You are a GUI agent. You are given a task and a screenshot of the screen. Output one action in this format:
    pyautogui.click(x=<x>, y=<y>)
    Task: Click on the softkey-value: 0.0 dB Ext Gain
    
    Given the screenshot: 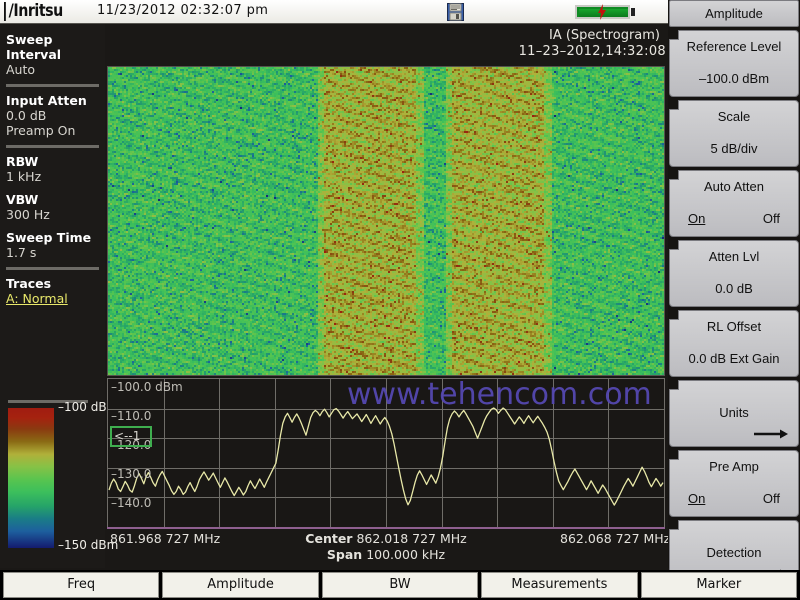 What is the action you would take?
    pyautogui.click(x=734, y=358)
    